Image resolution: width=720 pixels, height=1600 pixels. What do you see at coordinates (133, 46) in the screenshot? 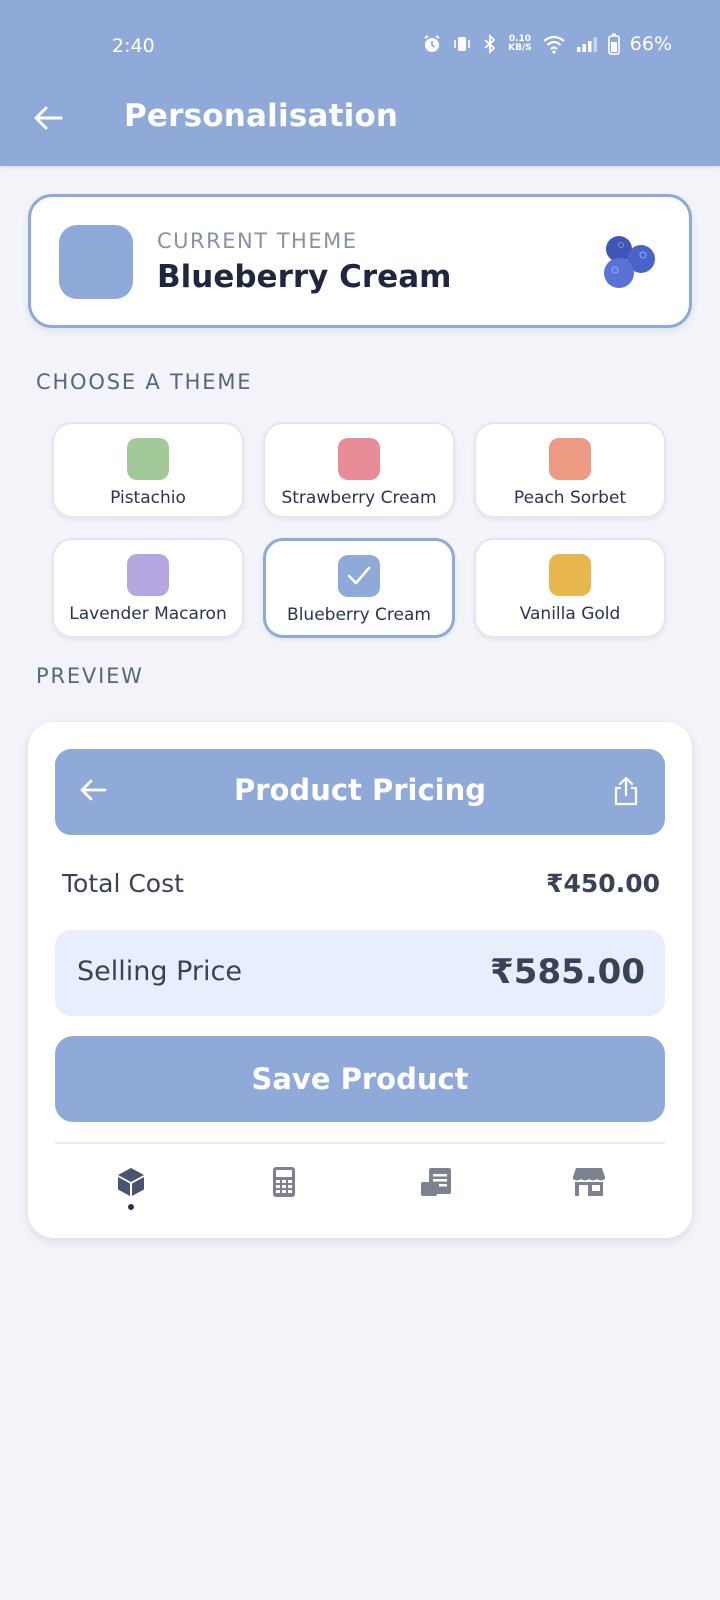
I see `status-time: 2:40` at bounding box center [133, 46].